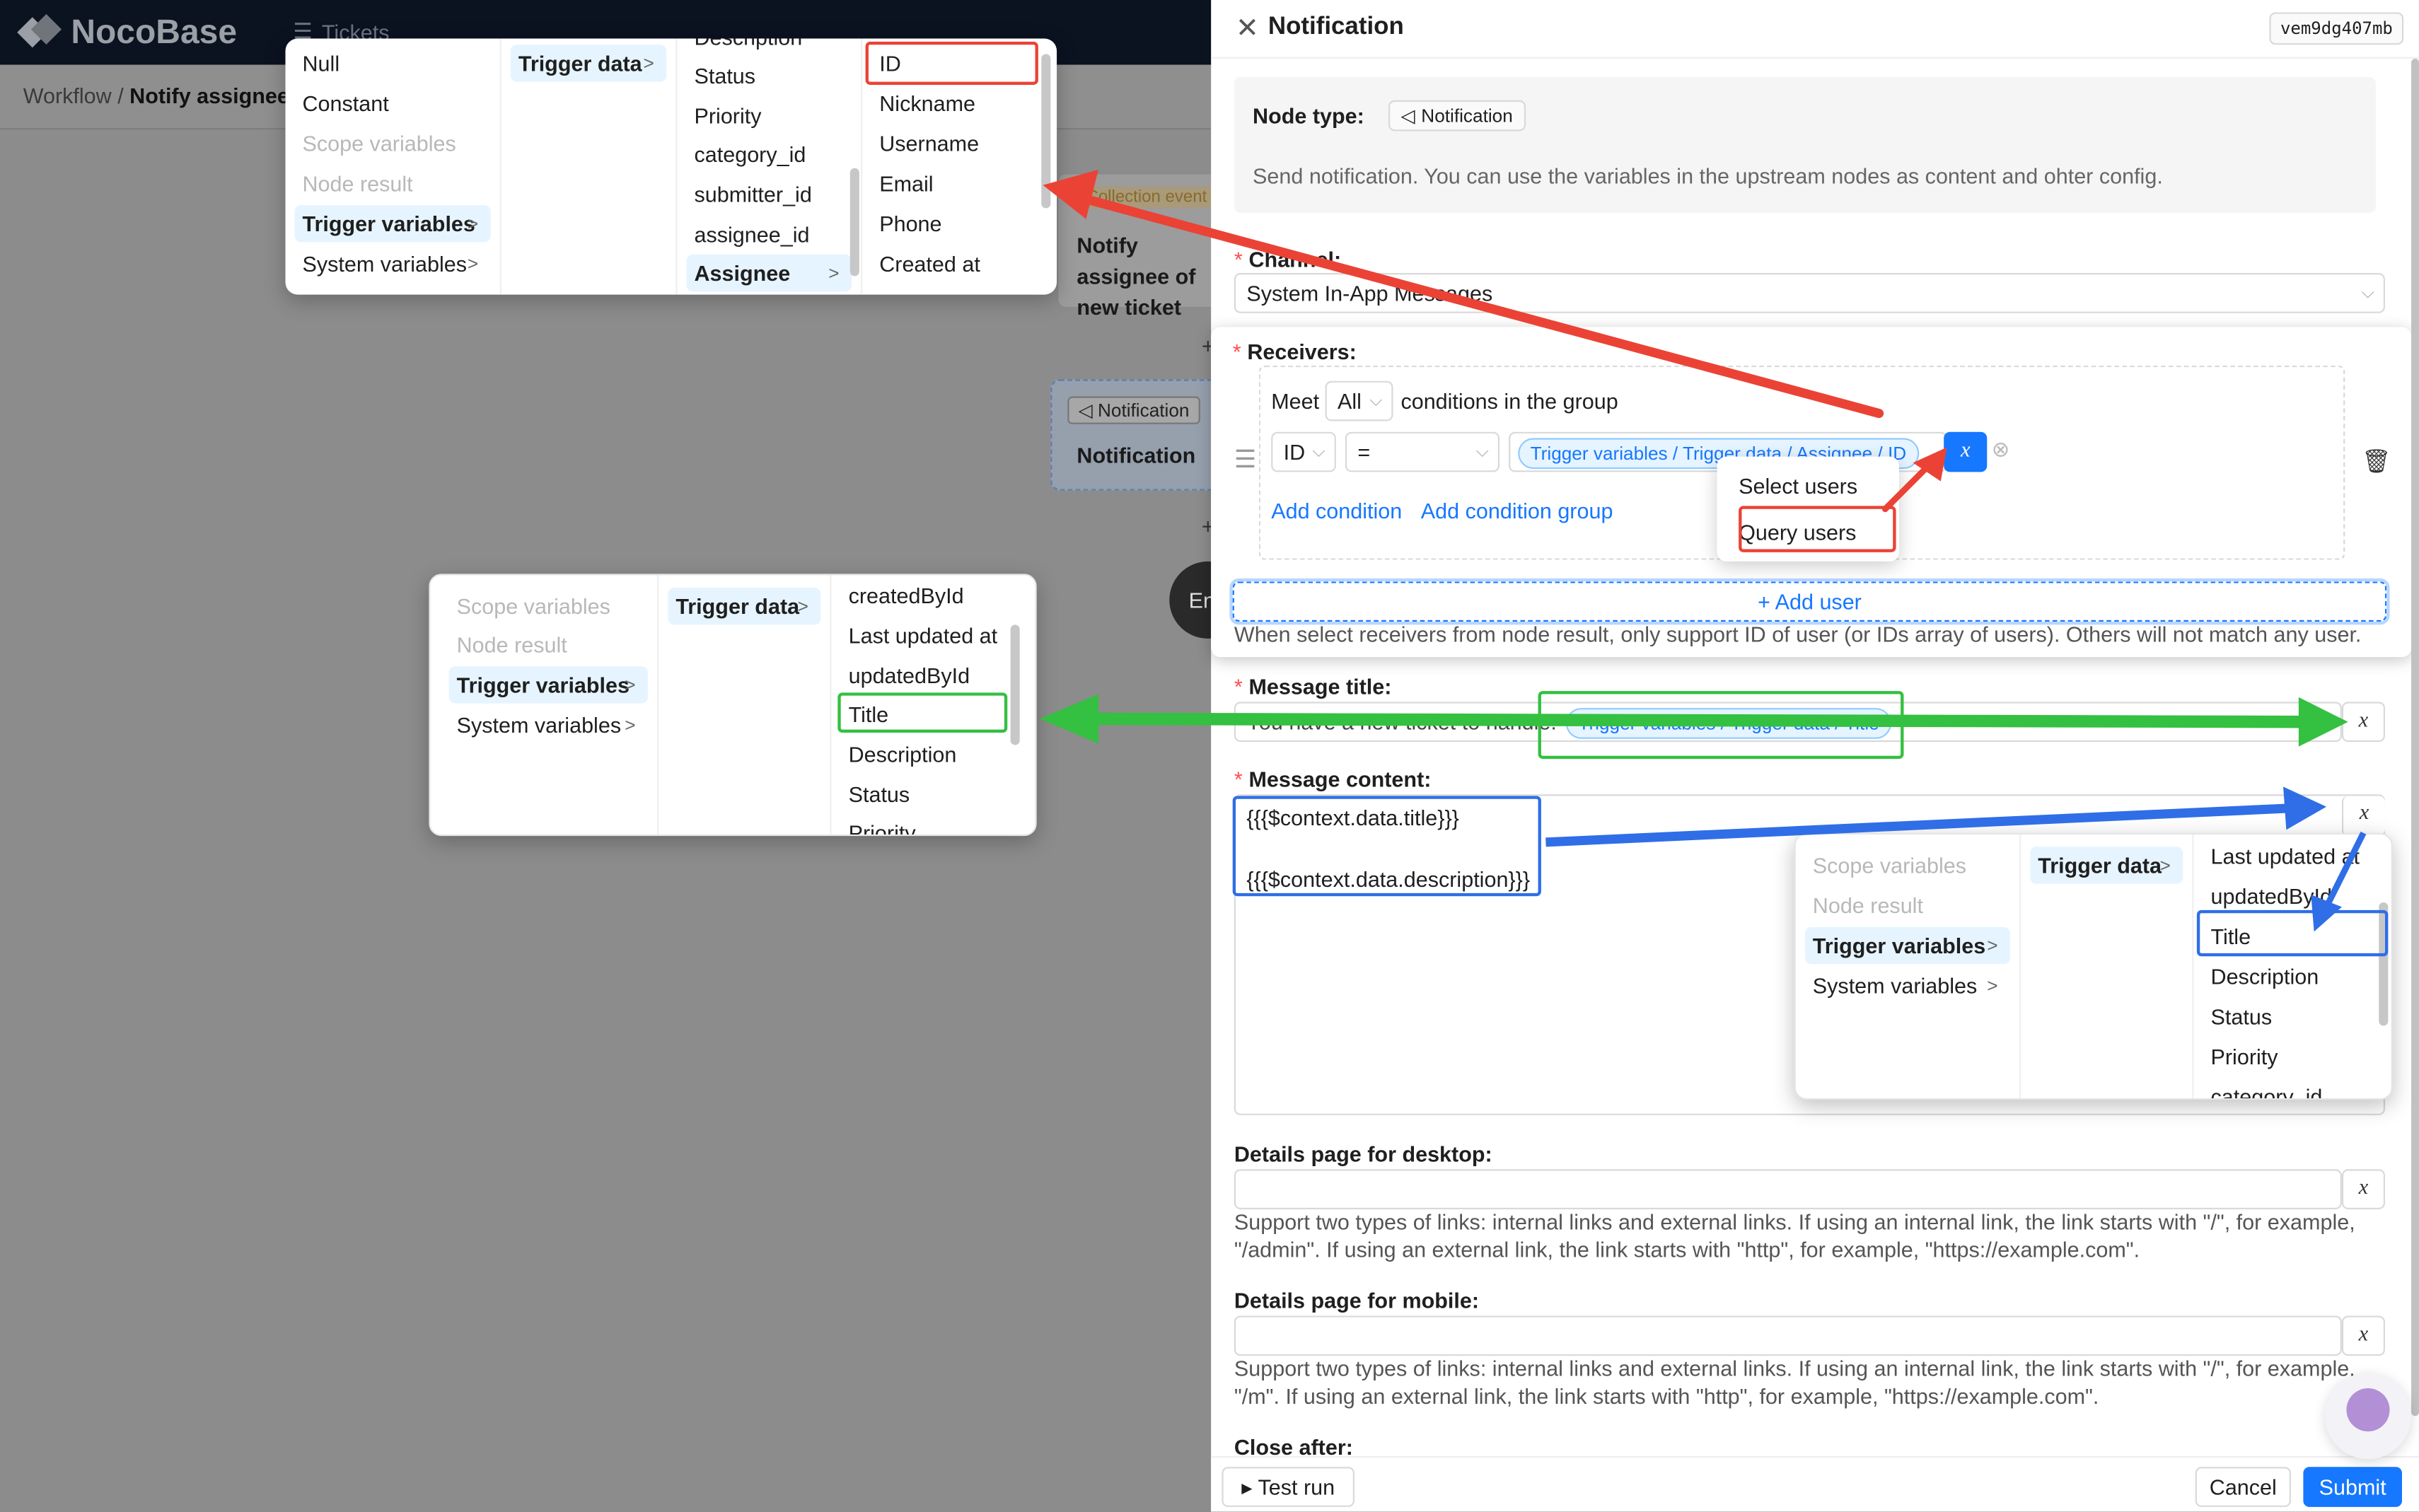 The width and height of the screenshot is (2419, 1512). Describe the element at coordinates (2323, 722) in the screenshot. I see `green-arrow-head-right` at that location.